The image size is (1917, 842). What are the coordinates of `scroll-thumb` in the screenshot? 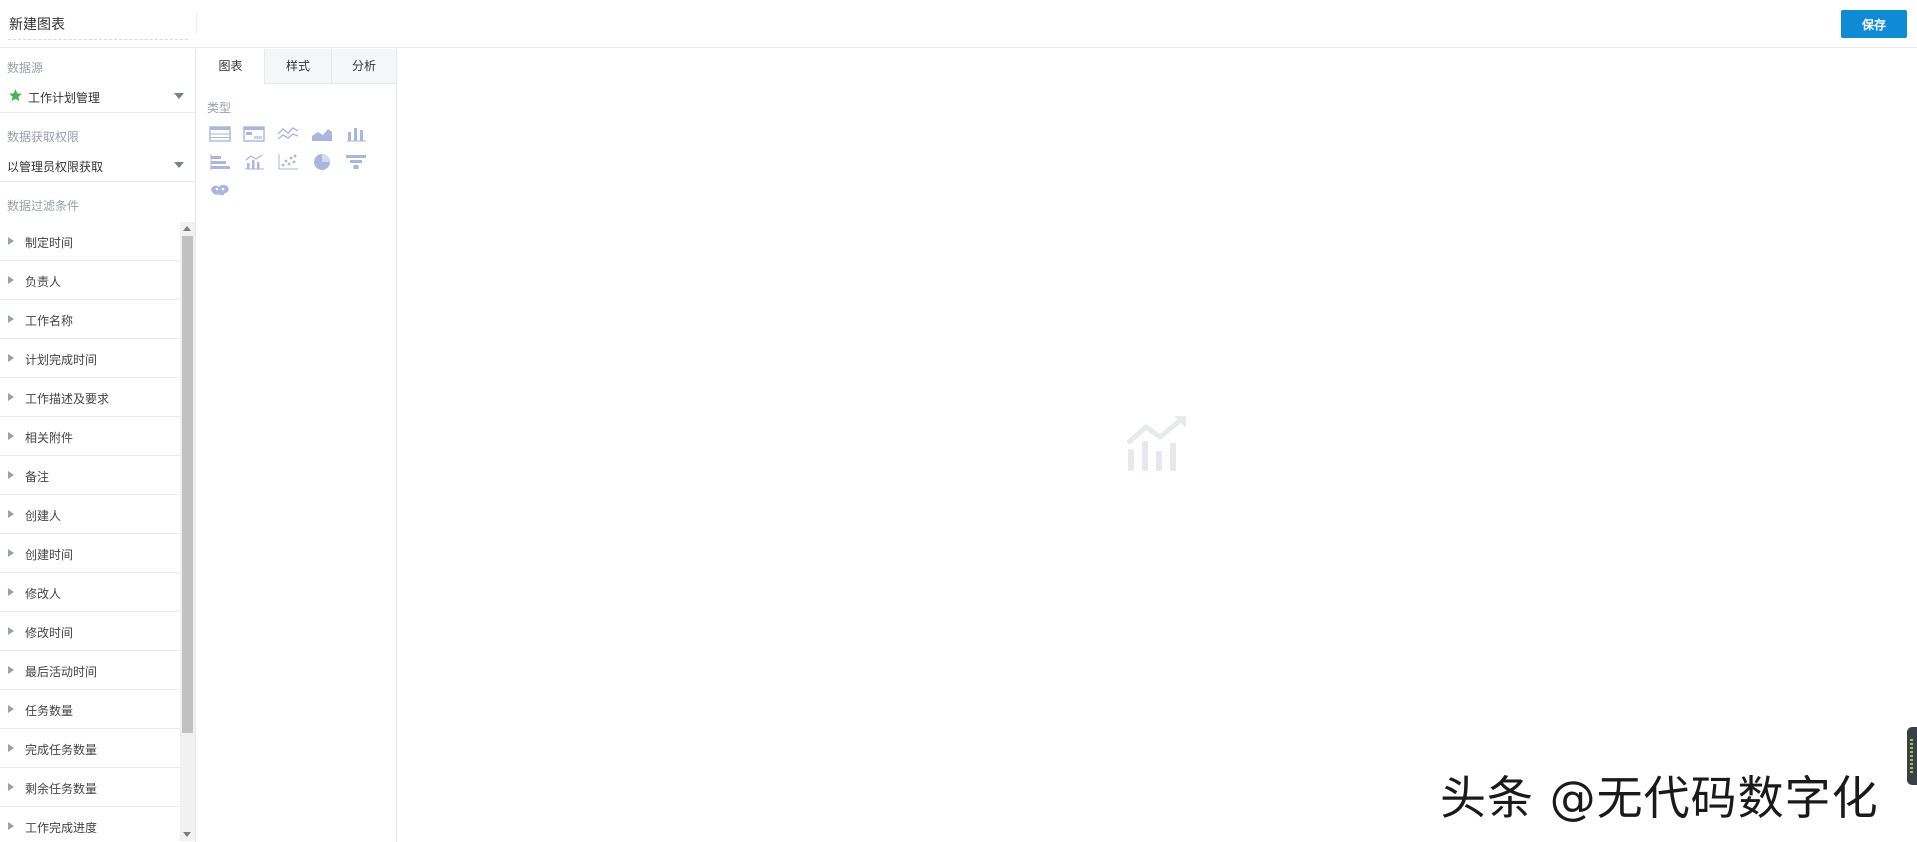 It's located at (187, 484).